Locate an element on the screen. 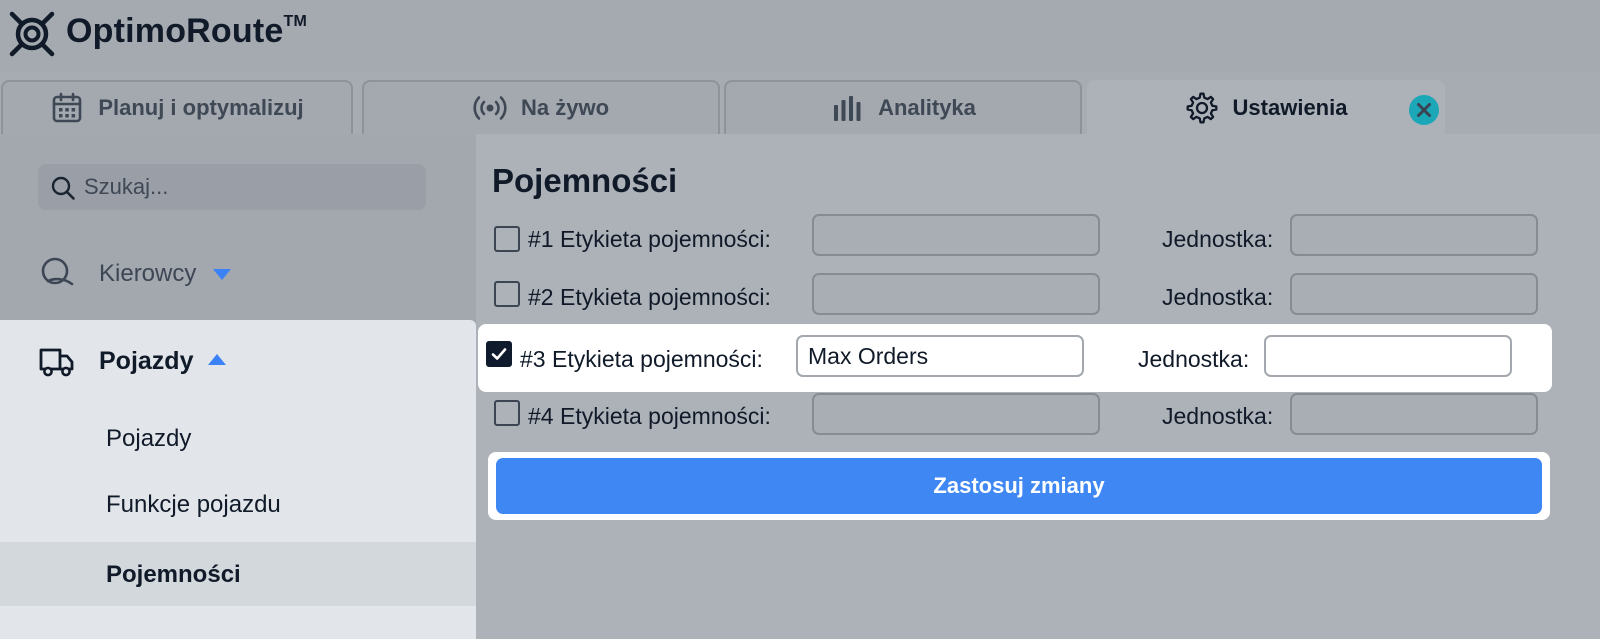  brand-text: OptimoRoute is located at coordinates (175, 31).